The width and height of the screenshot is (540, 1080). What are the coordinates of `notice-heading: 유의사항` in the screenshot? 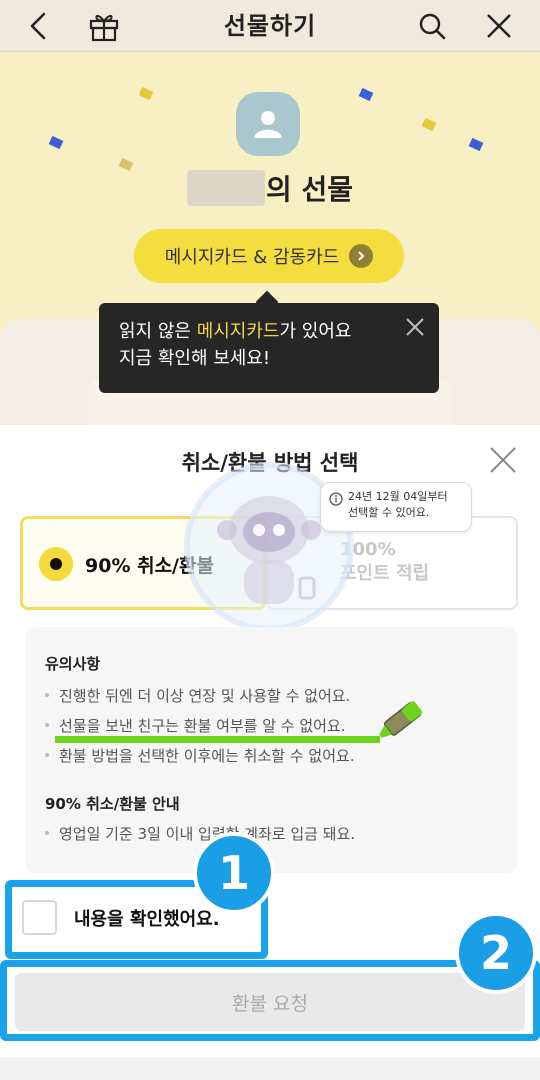 It's located at (73, 664).